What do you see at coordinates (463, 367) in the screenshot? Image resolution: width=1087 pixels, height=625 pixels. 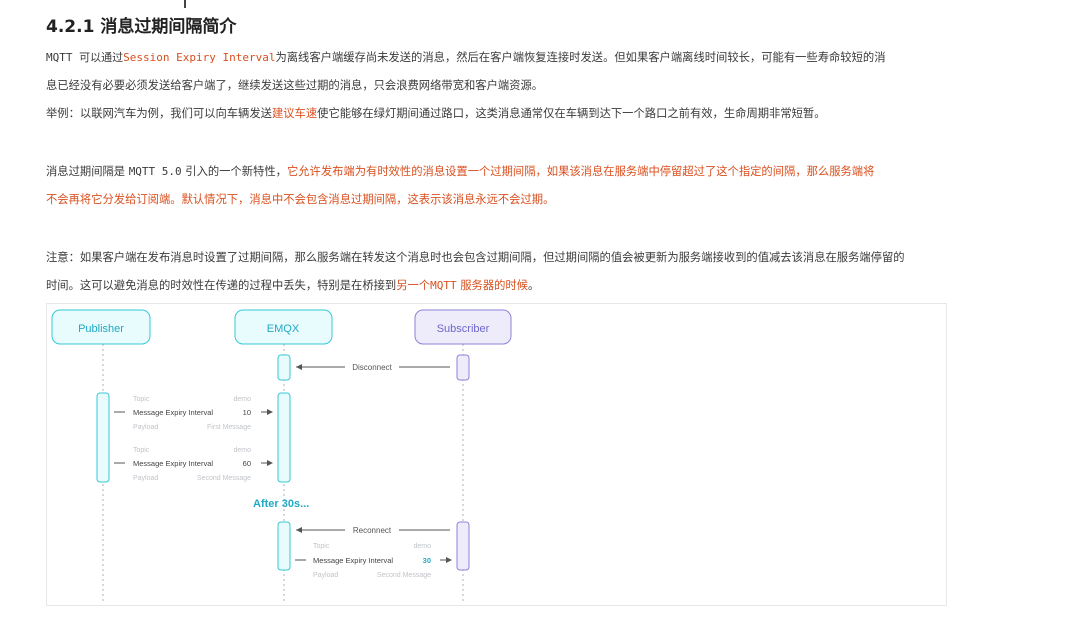 I see `subscriber-activation-disconnect` at bounding box center [463, 367].